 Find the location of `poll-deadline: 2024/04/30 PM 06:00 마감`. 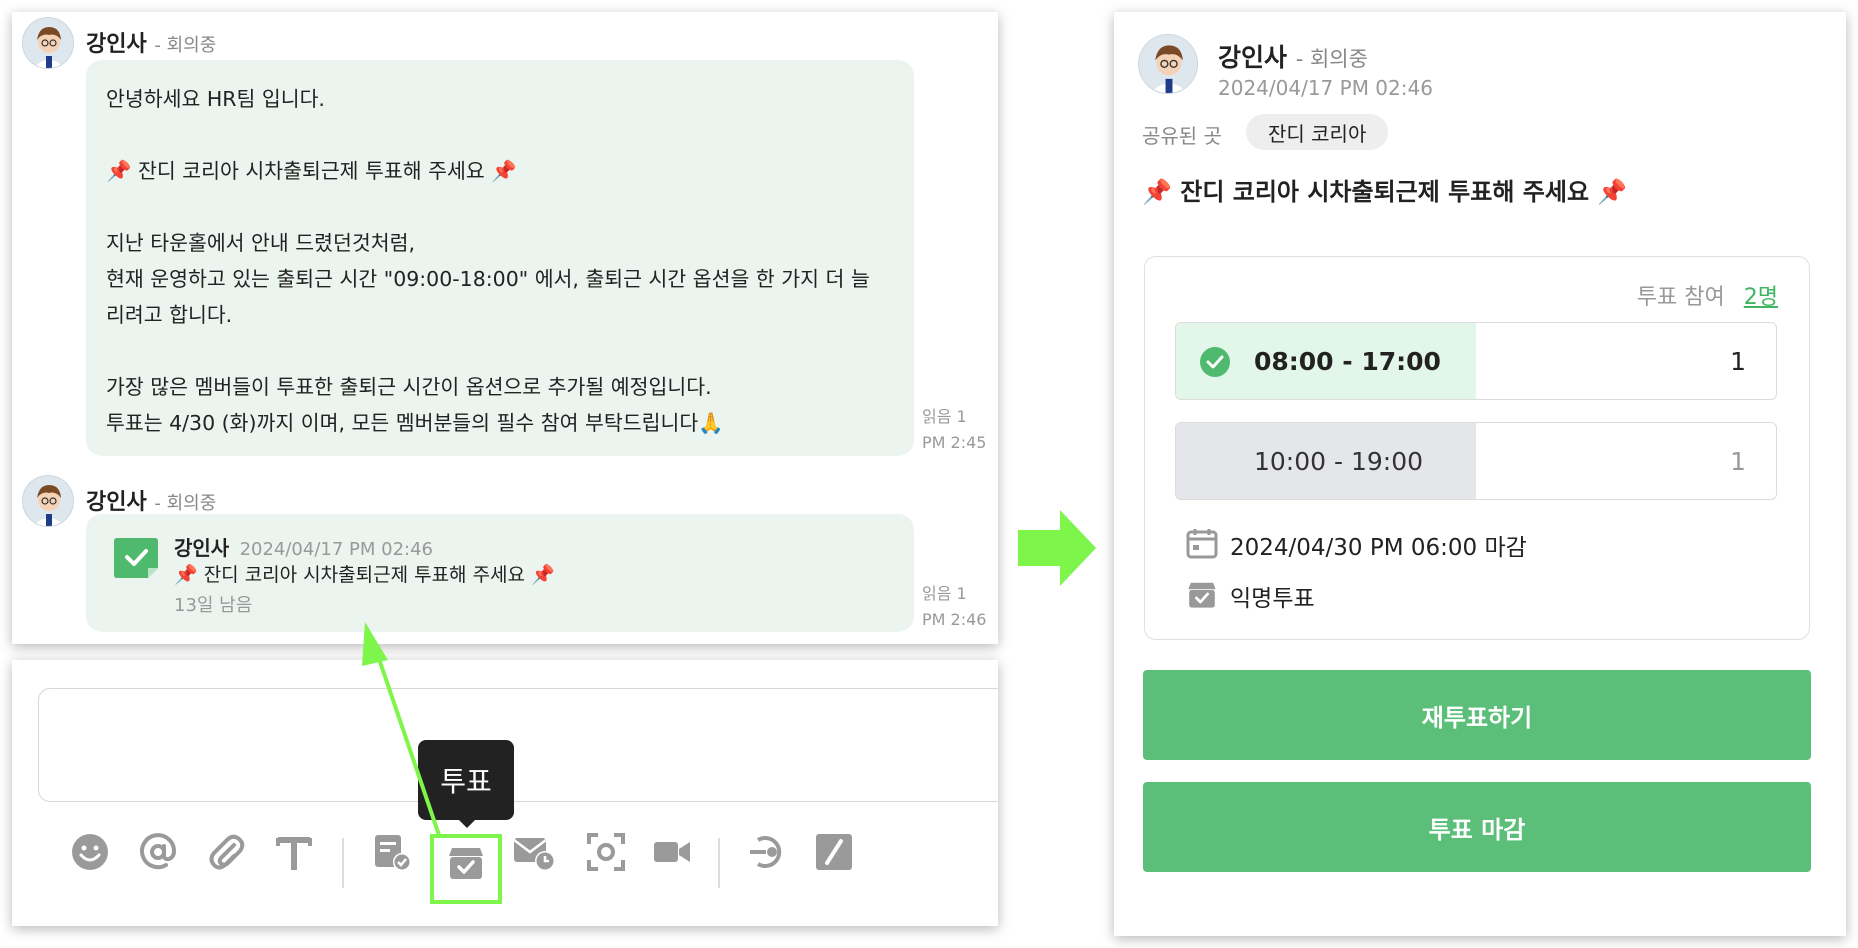

poll-deadline: 2024/04/30 PM 06:00 마감 is located at coordinates (1378, 548).